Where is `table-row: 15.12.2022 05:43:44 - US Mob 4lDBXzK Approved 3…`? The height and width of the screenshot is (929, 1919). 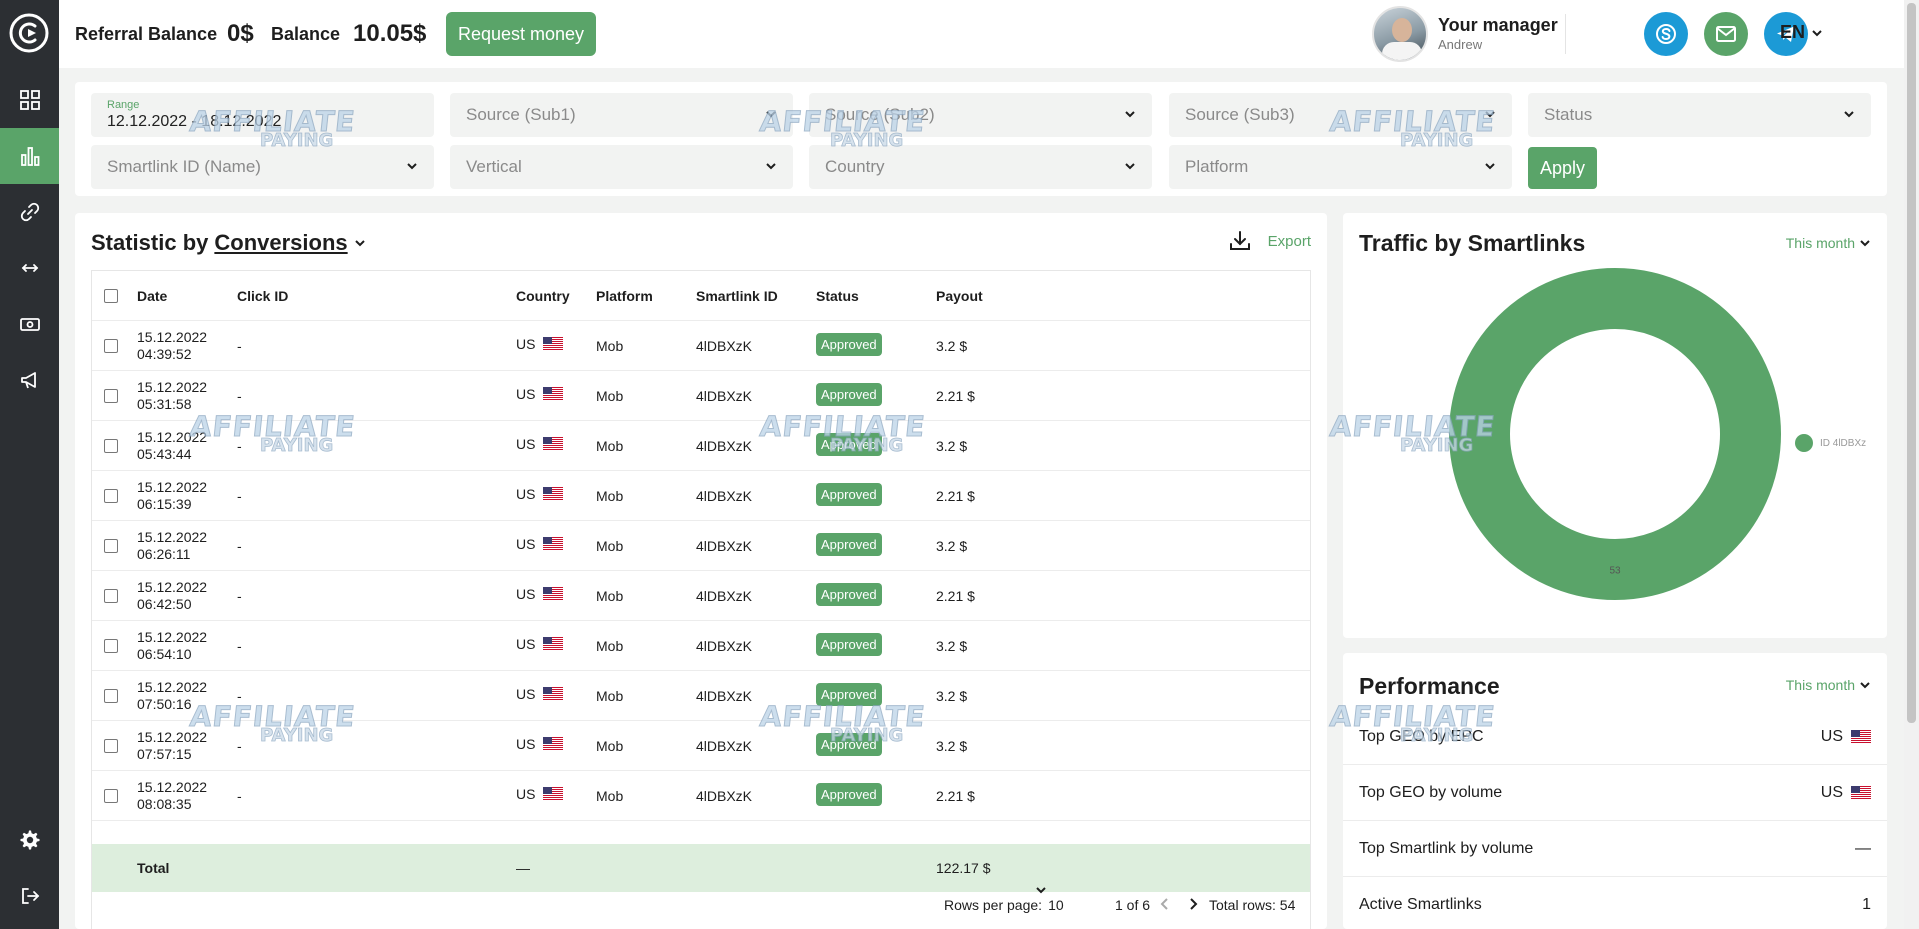 table-row: 15.12.2022 05:43:44 - US Mob 4lDBXzK Approved 3… is located at coordinates (701, 446).